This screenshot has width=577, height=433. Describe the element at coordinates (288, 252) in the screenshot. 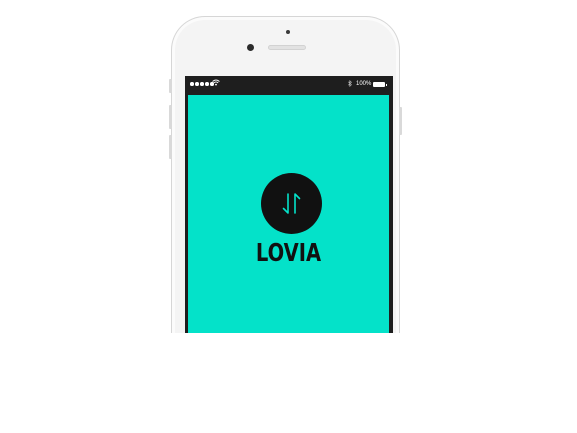

I see `brand-name: LOVIA` at that location.